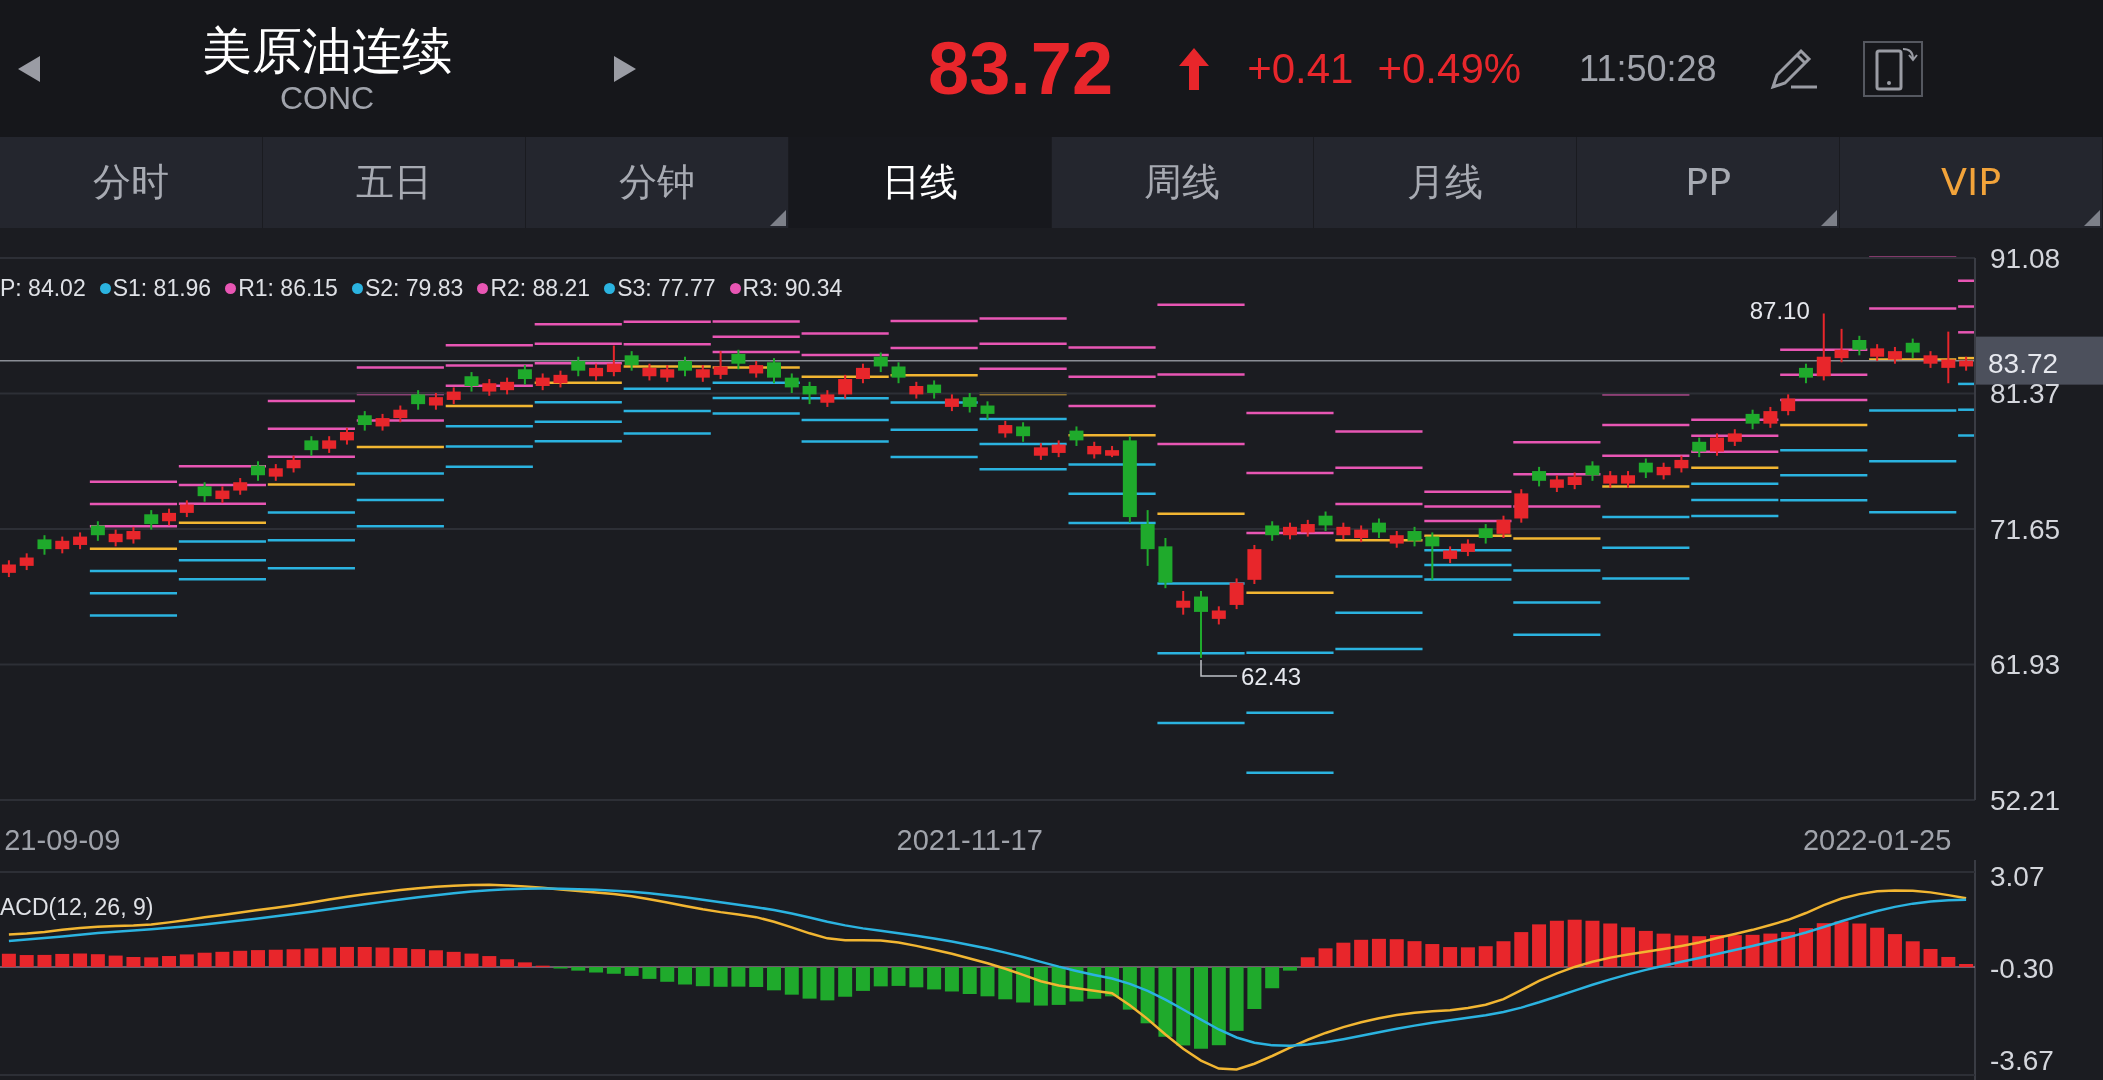 The height and width of the screenshot is (1080, 2103). Describe the element at coordinates (1779, 311) in the screenshot. I see `high-price-label: 87.10` at that location.